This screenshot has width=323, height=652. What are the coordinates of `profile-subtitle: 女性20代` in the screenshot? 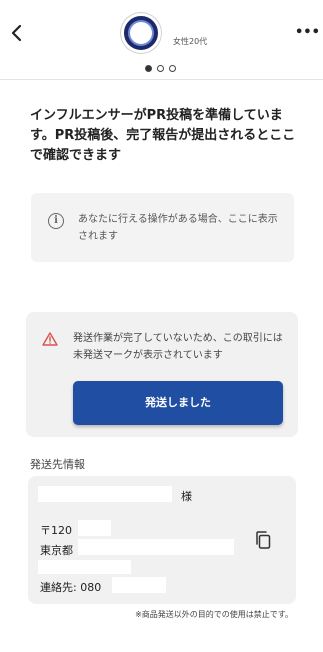 It's located at (190, 41).